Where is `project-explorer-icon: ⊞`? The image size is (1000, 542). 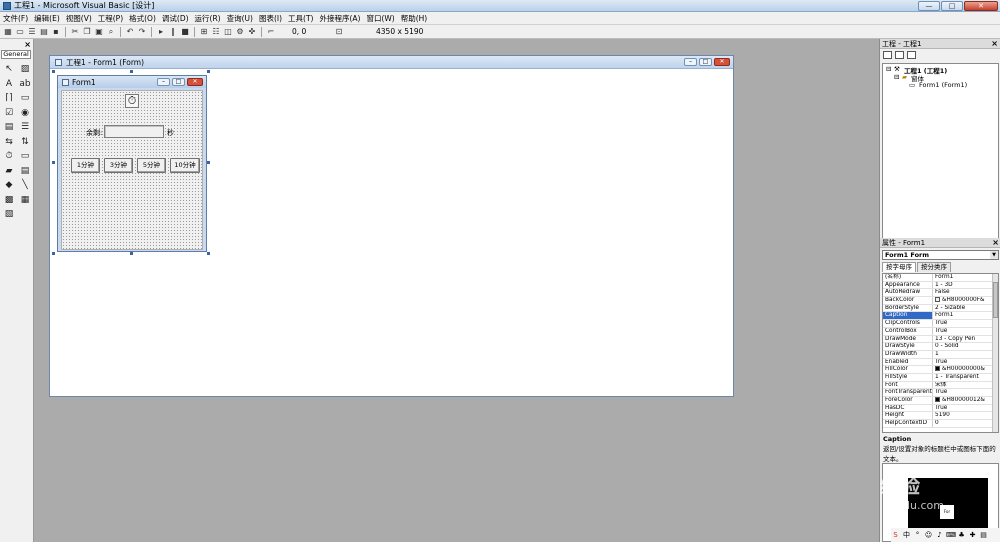 project-explorer-icon: ⊞ is located at coordinates (204, 32).